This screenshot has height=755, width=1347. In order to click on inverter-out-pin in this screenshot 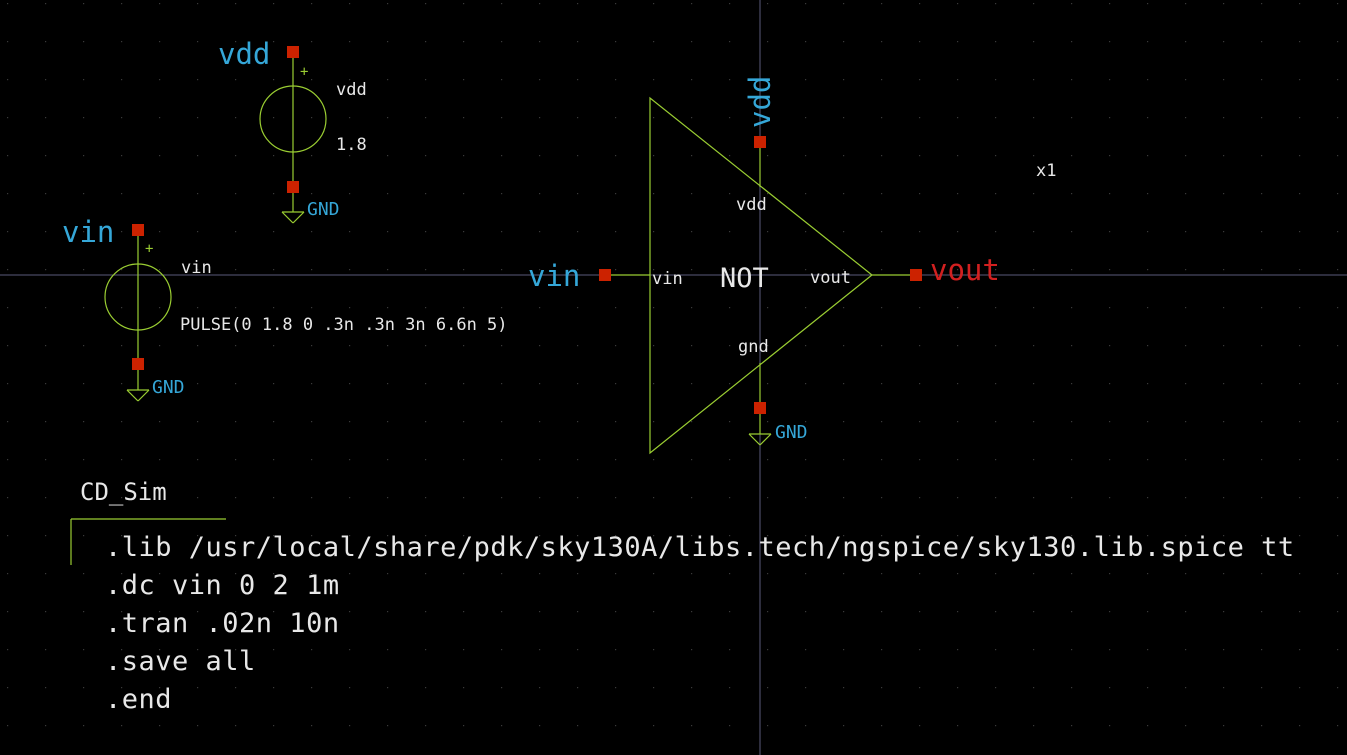, I will do `click(916, 275)`.